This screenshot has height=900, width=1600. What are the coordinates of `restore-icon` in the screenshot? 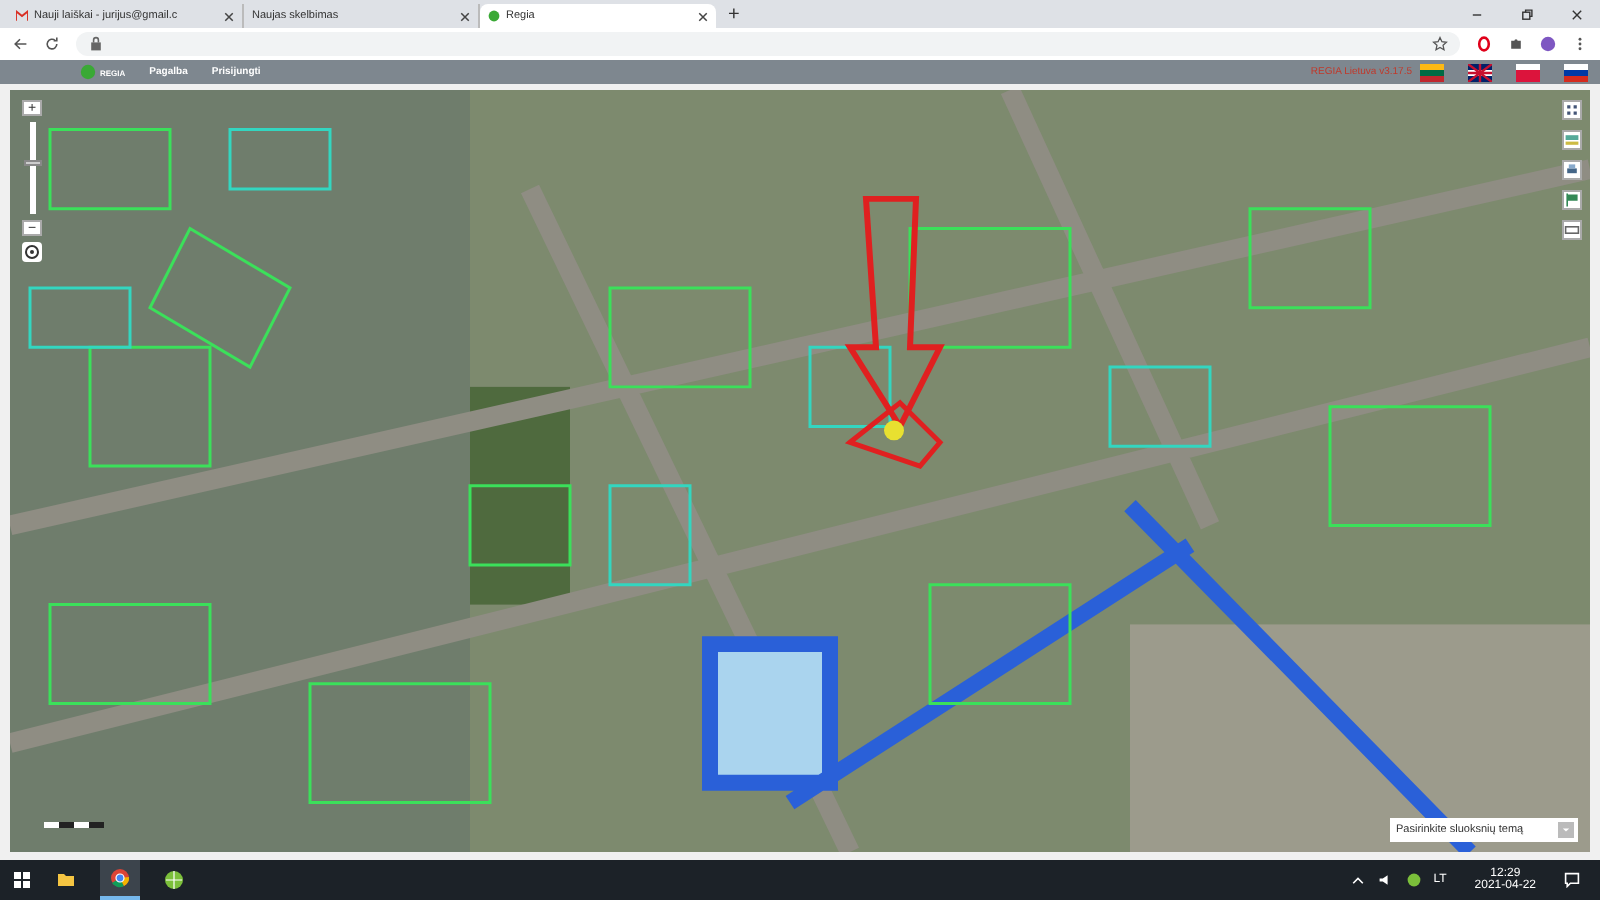 It's located at (1527, 14).